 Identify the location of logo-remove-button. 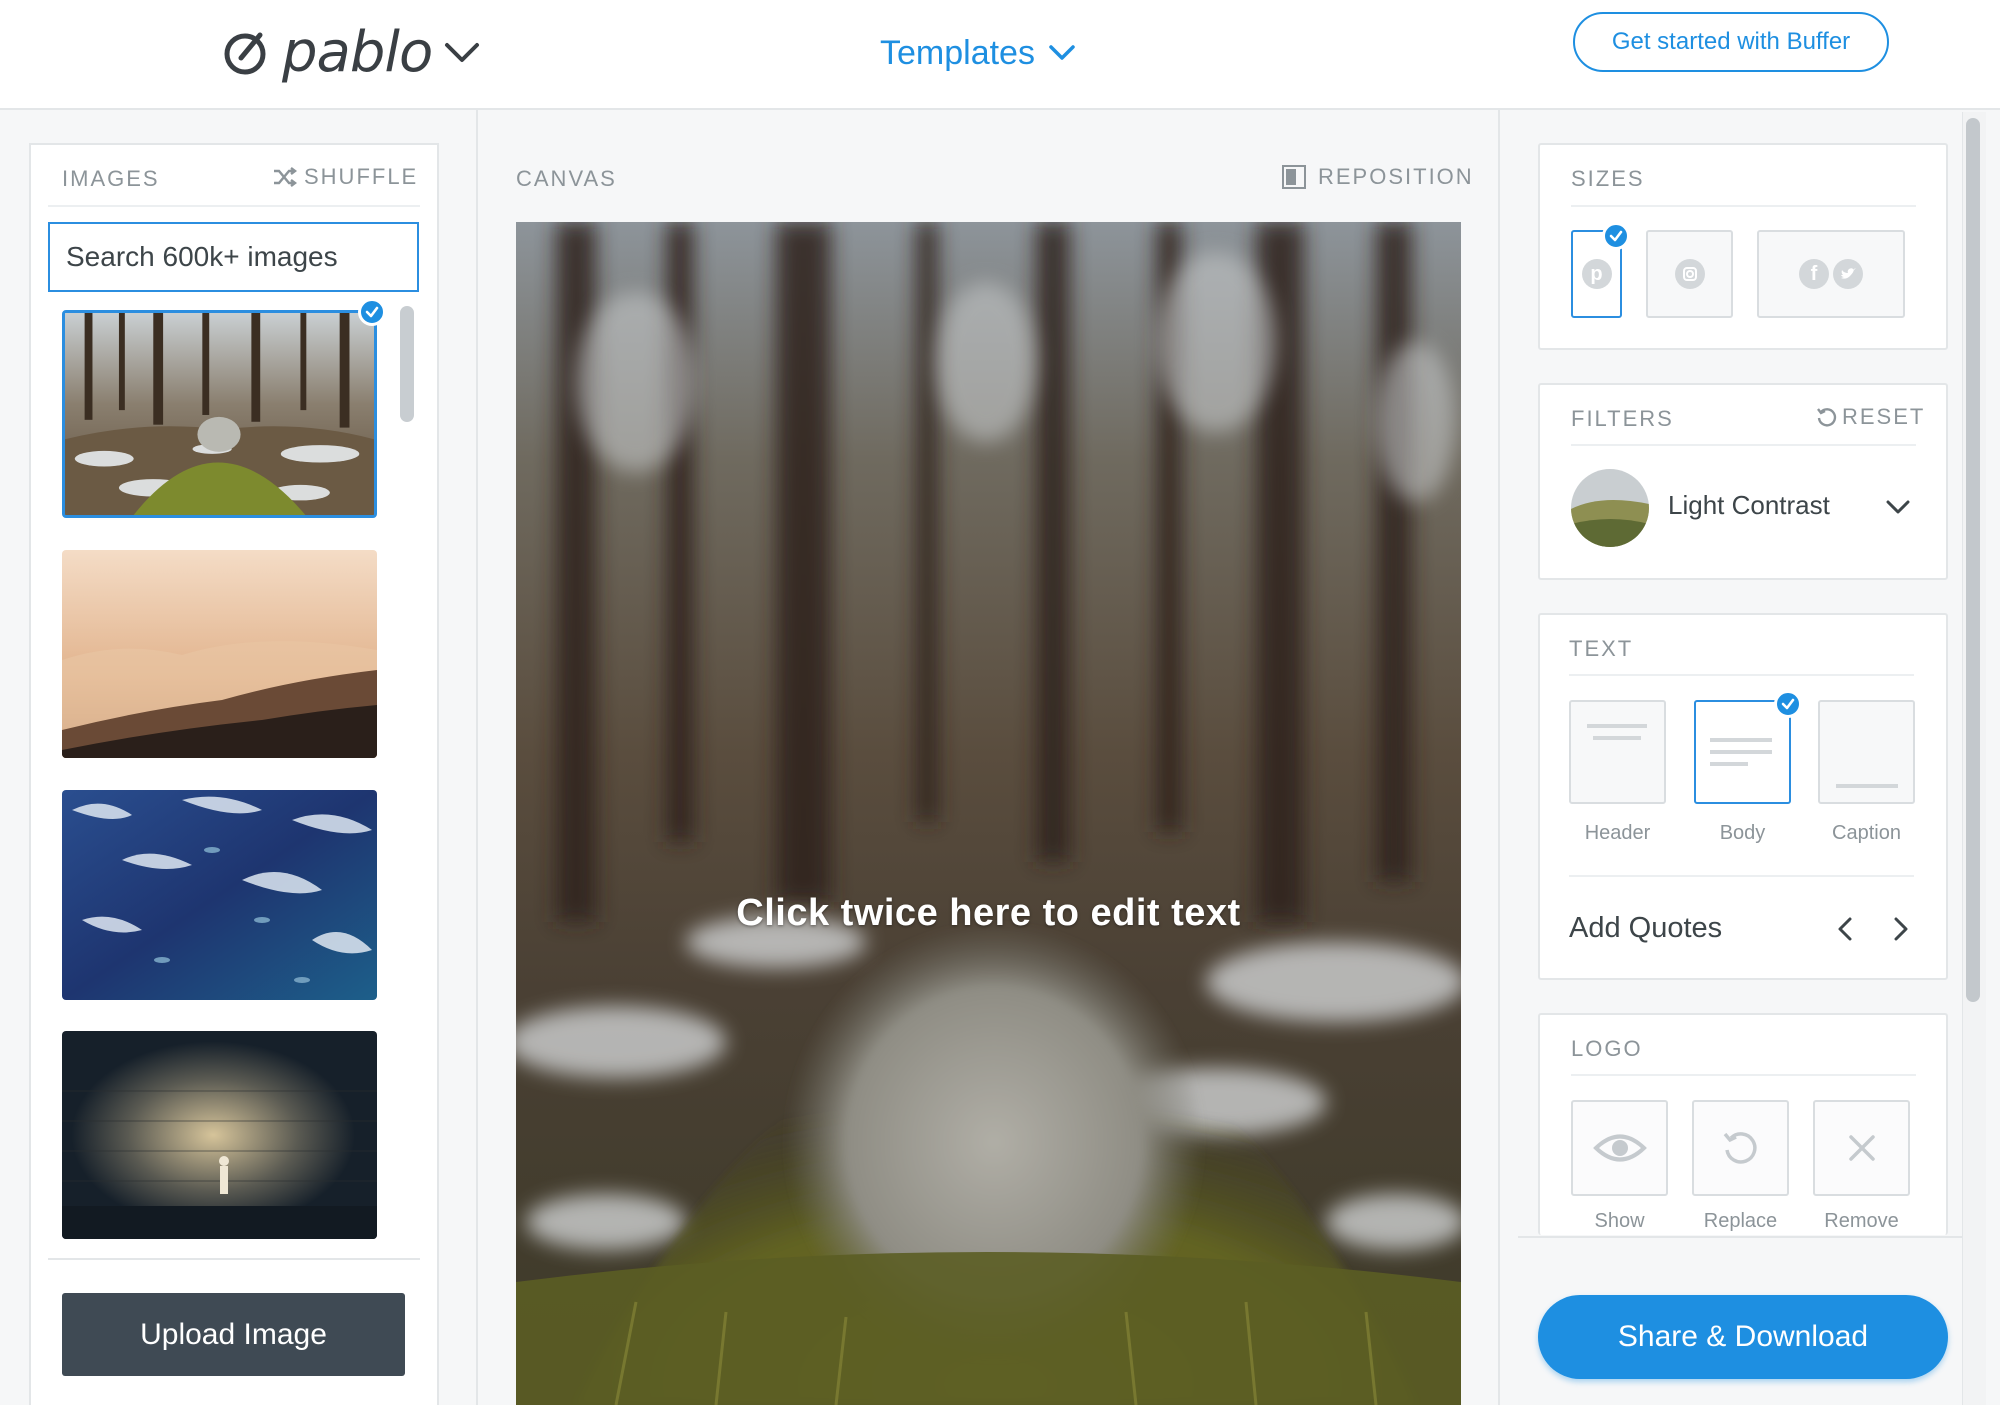
(1861, 1148).